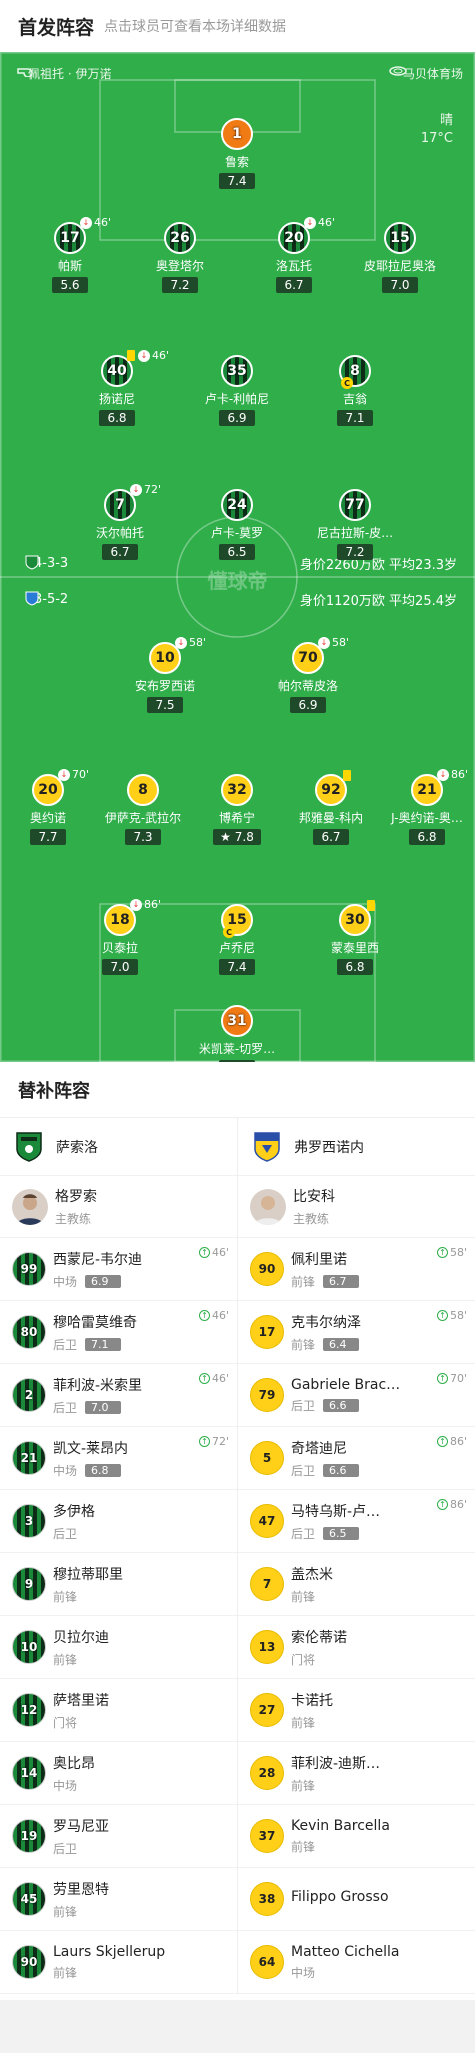 The width and height of the screenshot is (475, 2053). I want to click on sub-rating: 6.8, so click(103, 1470).